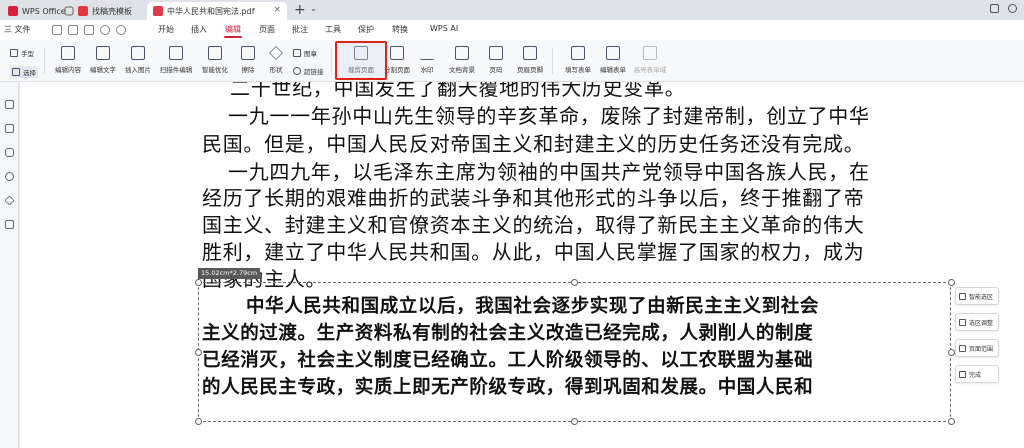 The width and height of the screenshot is (1024, 448). I want to click on resize-handle-top, so click(574, 282).